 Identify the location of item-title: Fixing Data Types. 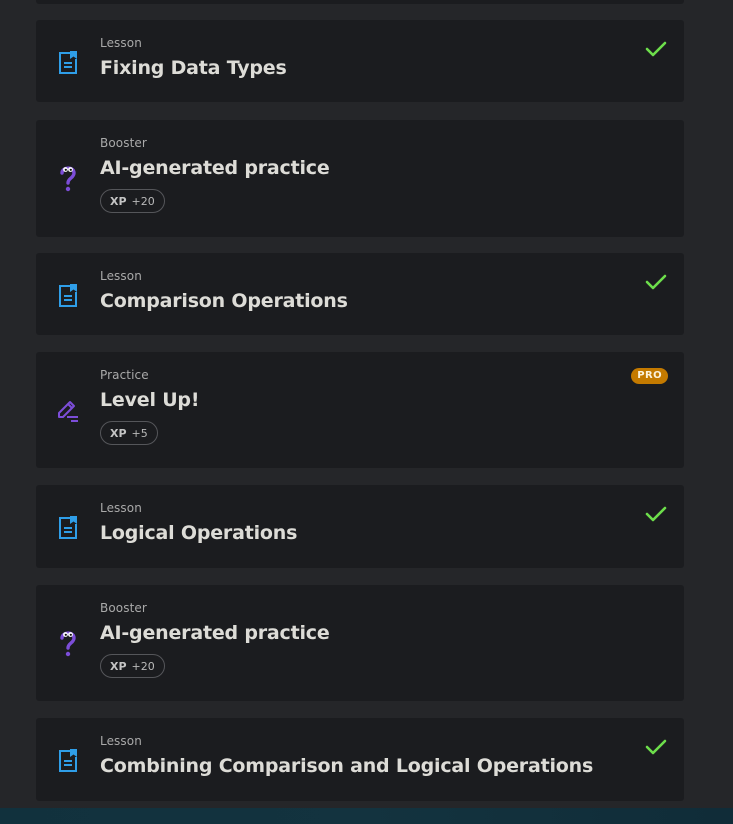
(193, 68).